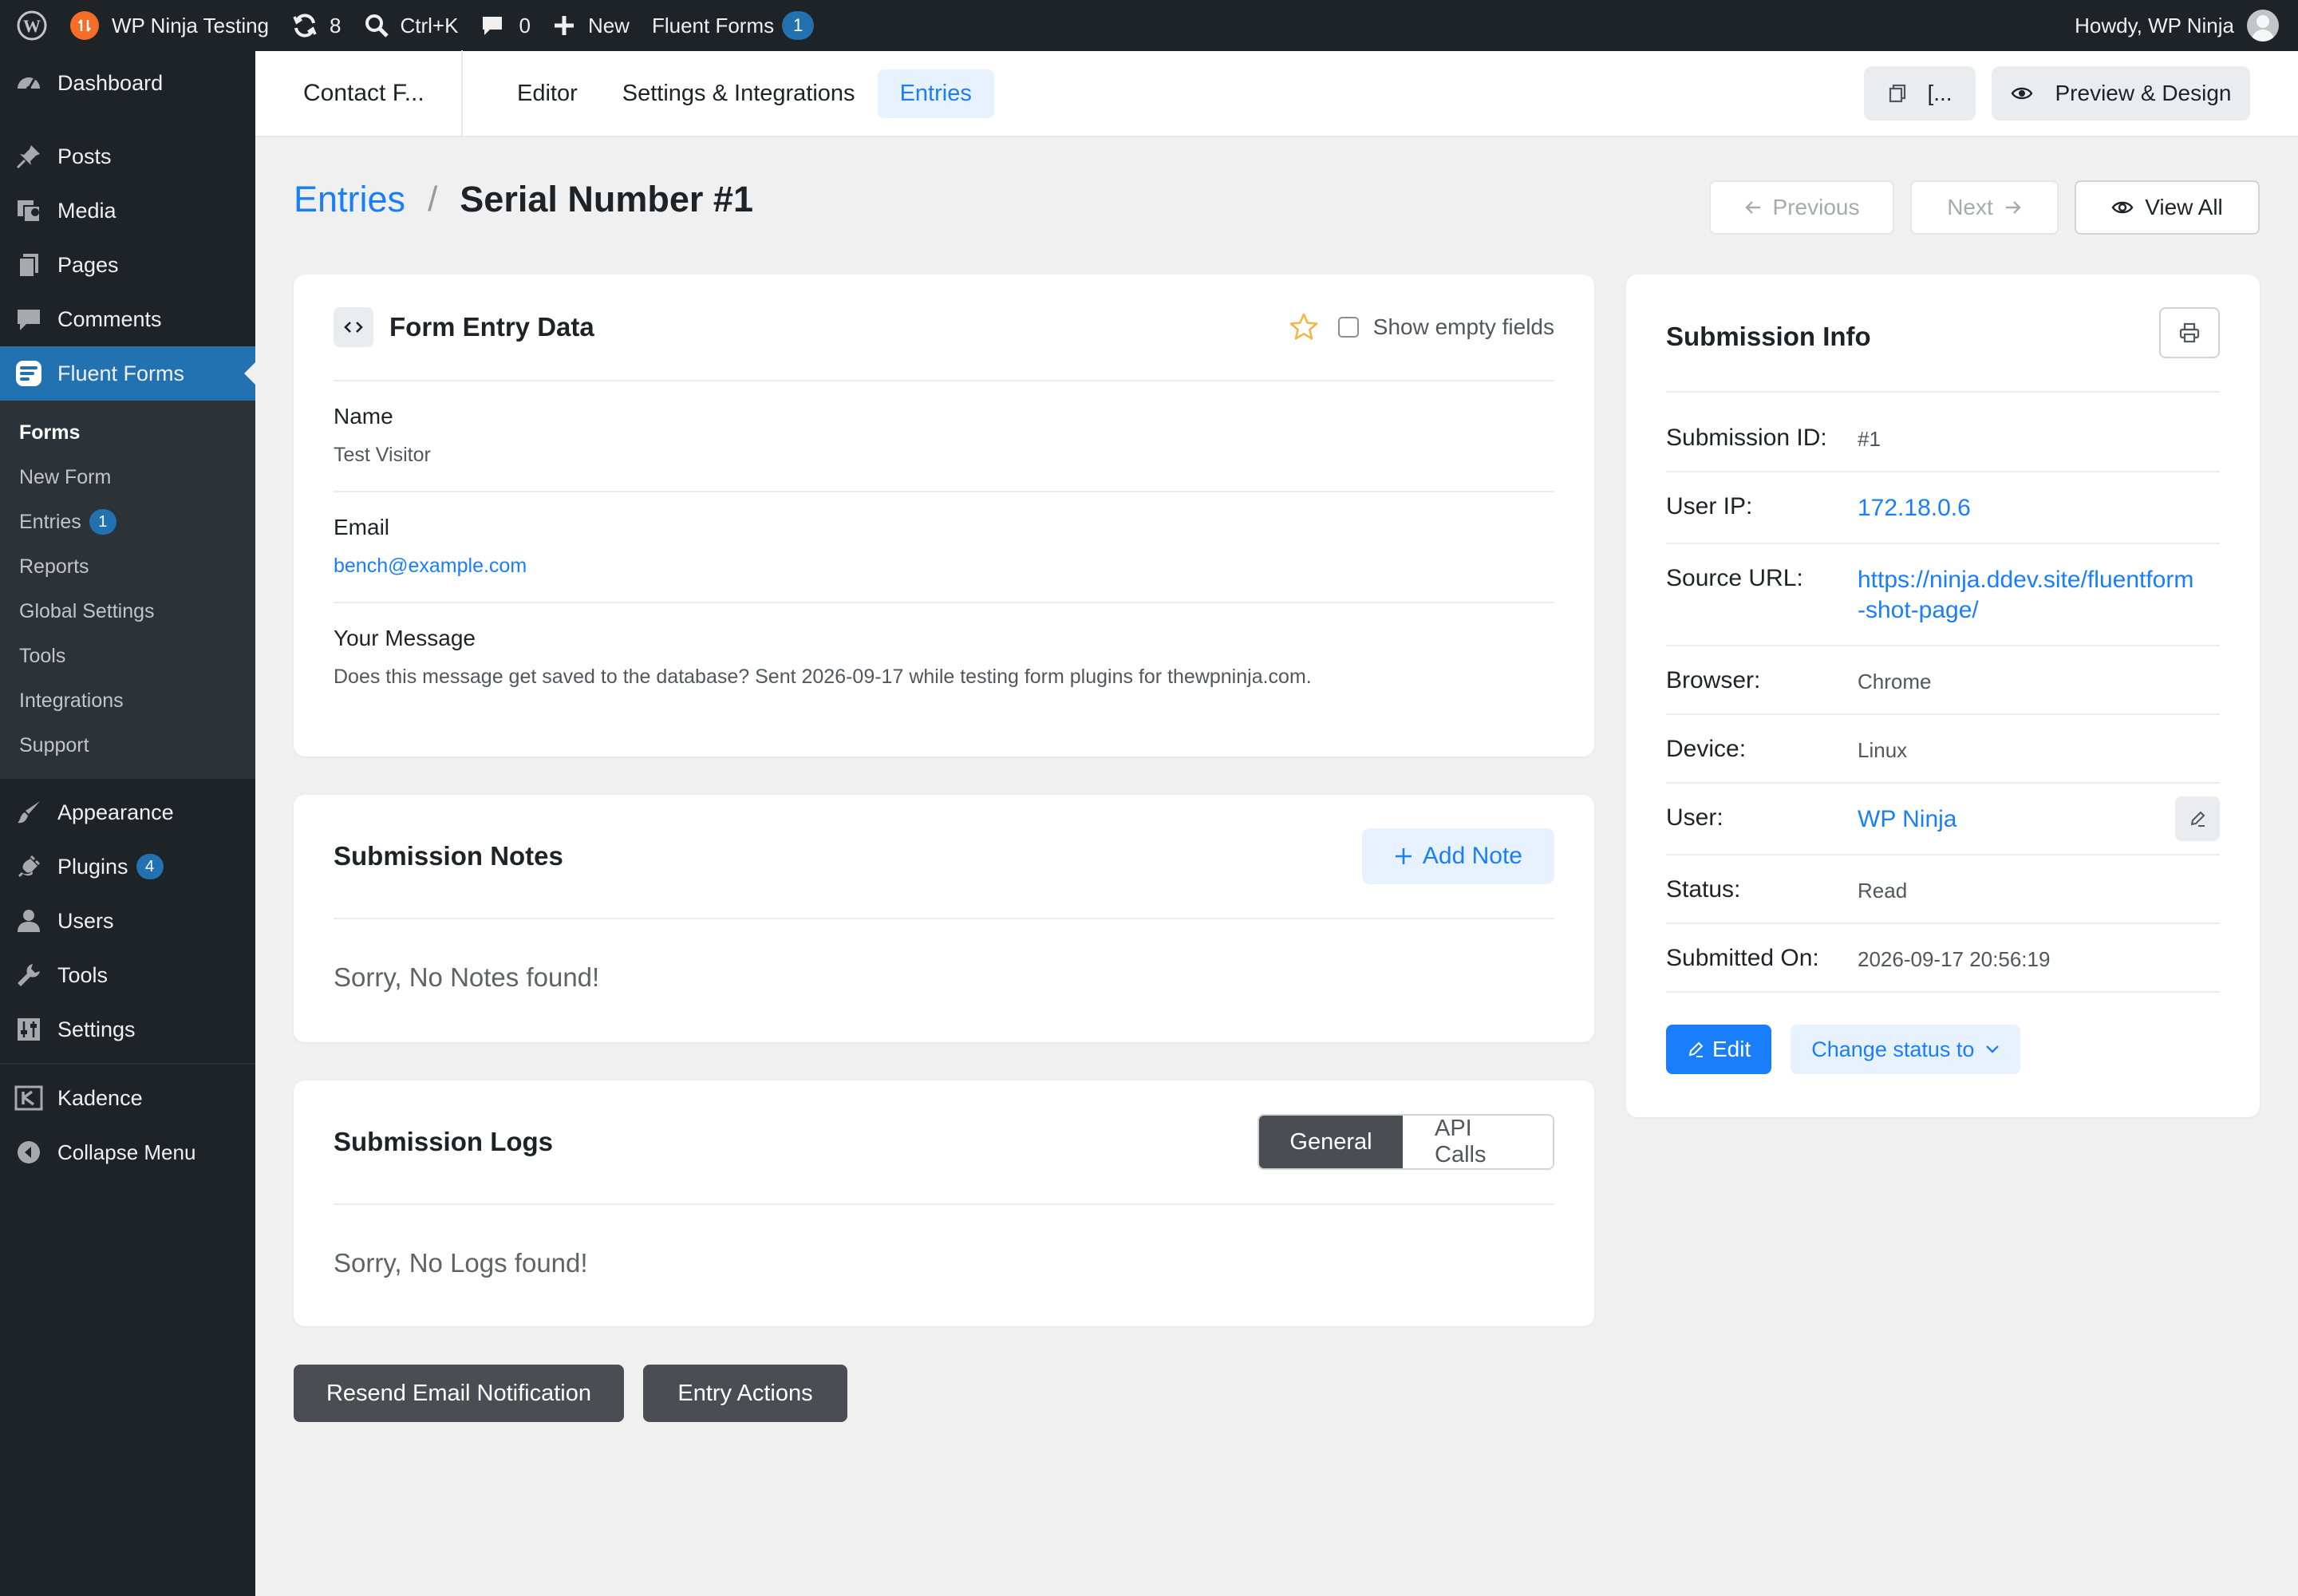 The image size is (2298, 1596). Describe the element at coordinates (169, 25) in the screenshot. I see `site-name-link: WP Ninja Testing` at that location.